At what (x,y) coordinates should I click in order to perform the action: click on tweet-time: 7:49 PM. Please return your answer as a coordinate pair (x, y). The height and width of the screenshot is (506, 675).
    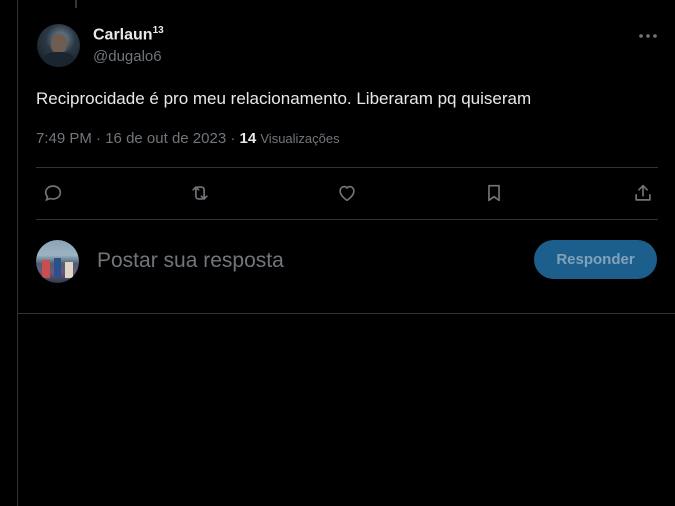
    Looking at the image, I should click on (64, 138).